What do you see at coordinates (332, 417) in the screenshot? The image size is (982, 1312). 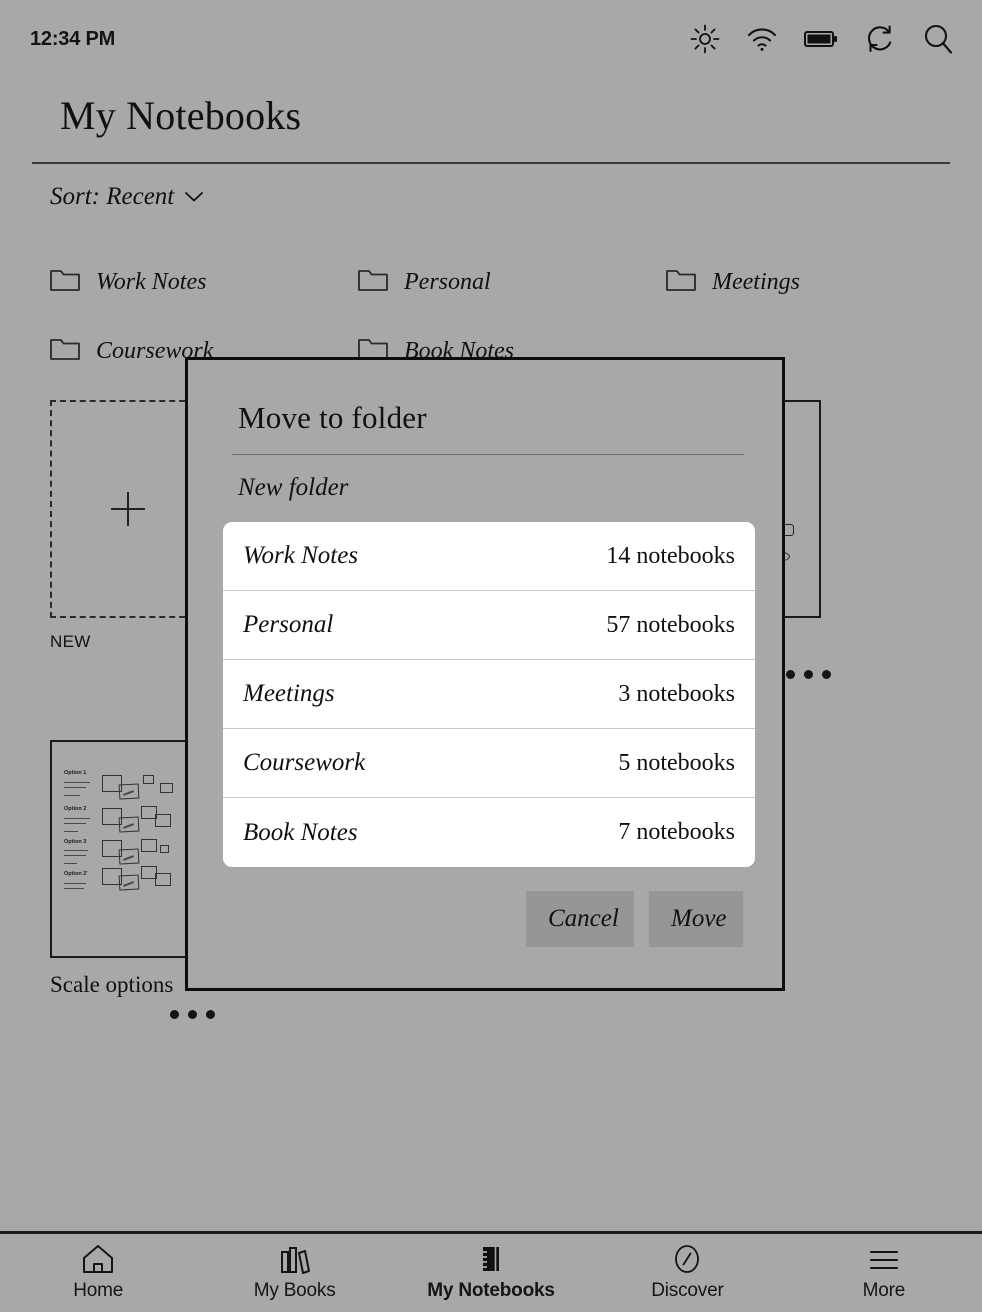 I see `dialog-title: Move to folder` at bounding box center [332, 417].